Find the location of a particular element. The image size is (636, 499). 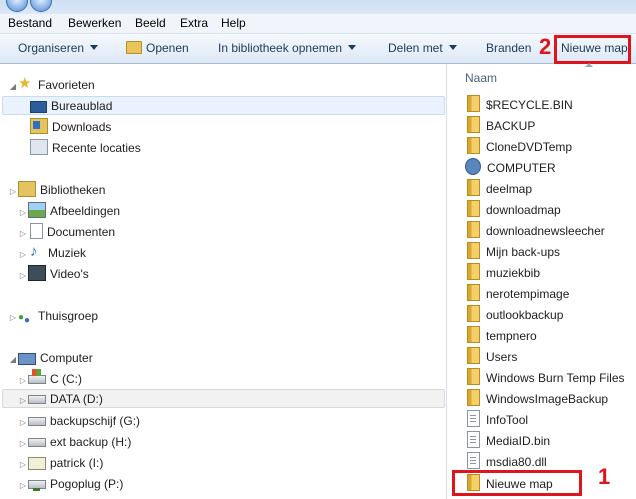

menu-bestand: Bestand is located at coordinates (30, 23).